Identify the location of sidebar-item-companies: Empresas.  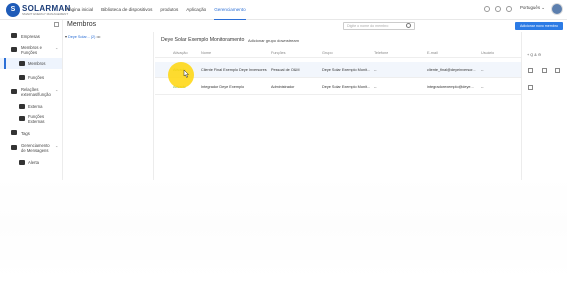
(31, 36).